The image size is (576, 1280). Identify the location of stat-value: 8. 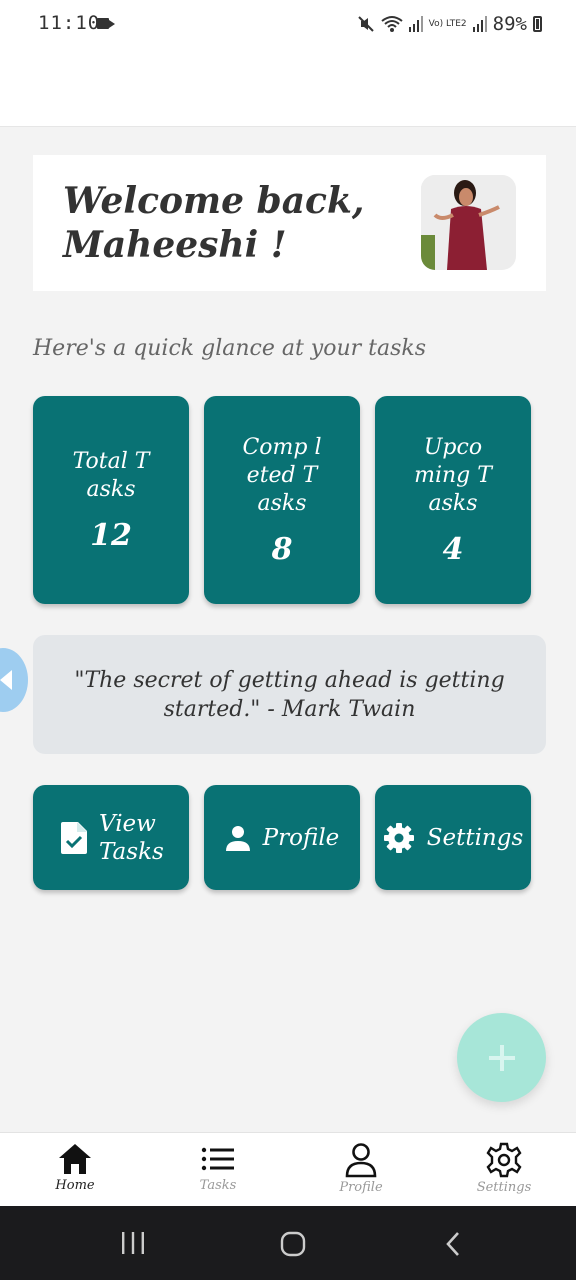
(282, 549).